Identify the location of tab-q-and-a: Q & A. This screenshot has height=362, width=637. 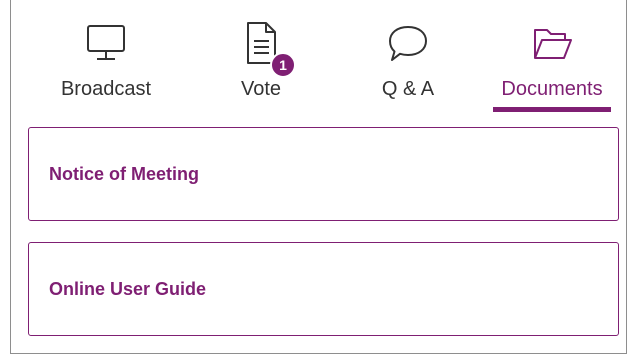
(408, 57).